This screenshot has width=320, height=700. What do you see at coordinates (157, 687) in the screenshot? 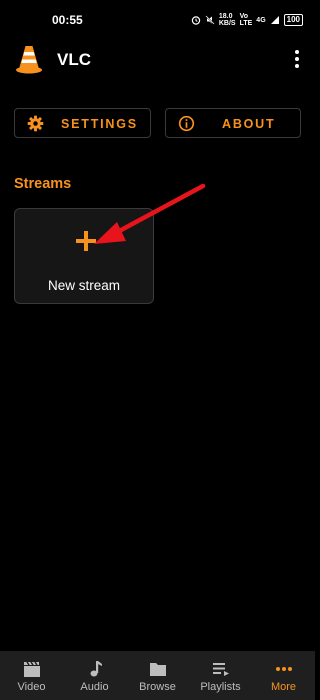
I see `nav-label-browse: Browse` at bounding box center [157, 687].